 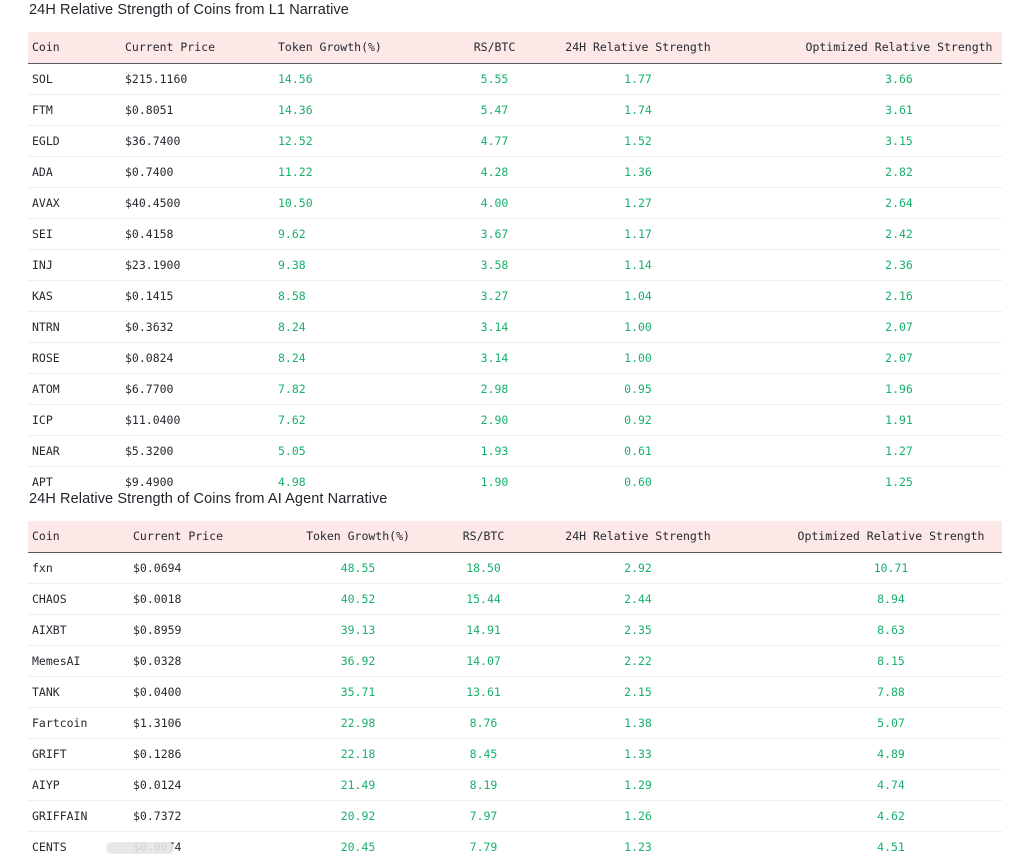 I want to click on cell-current-price: $36.7400, so click(x=153, y=141).